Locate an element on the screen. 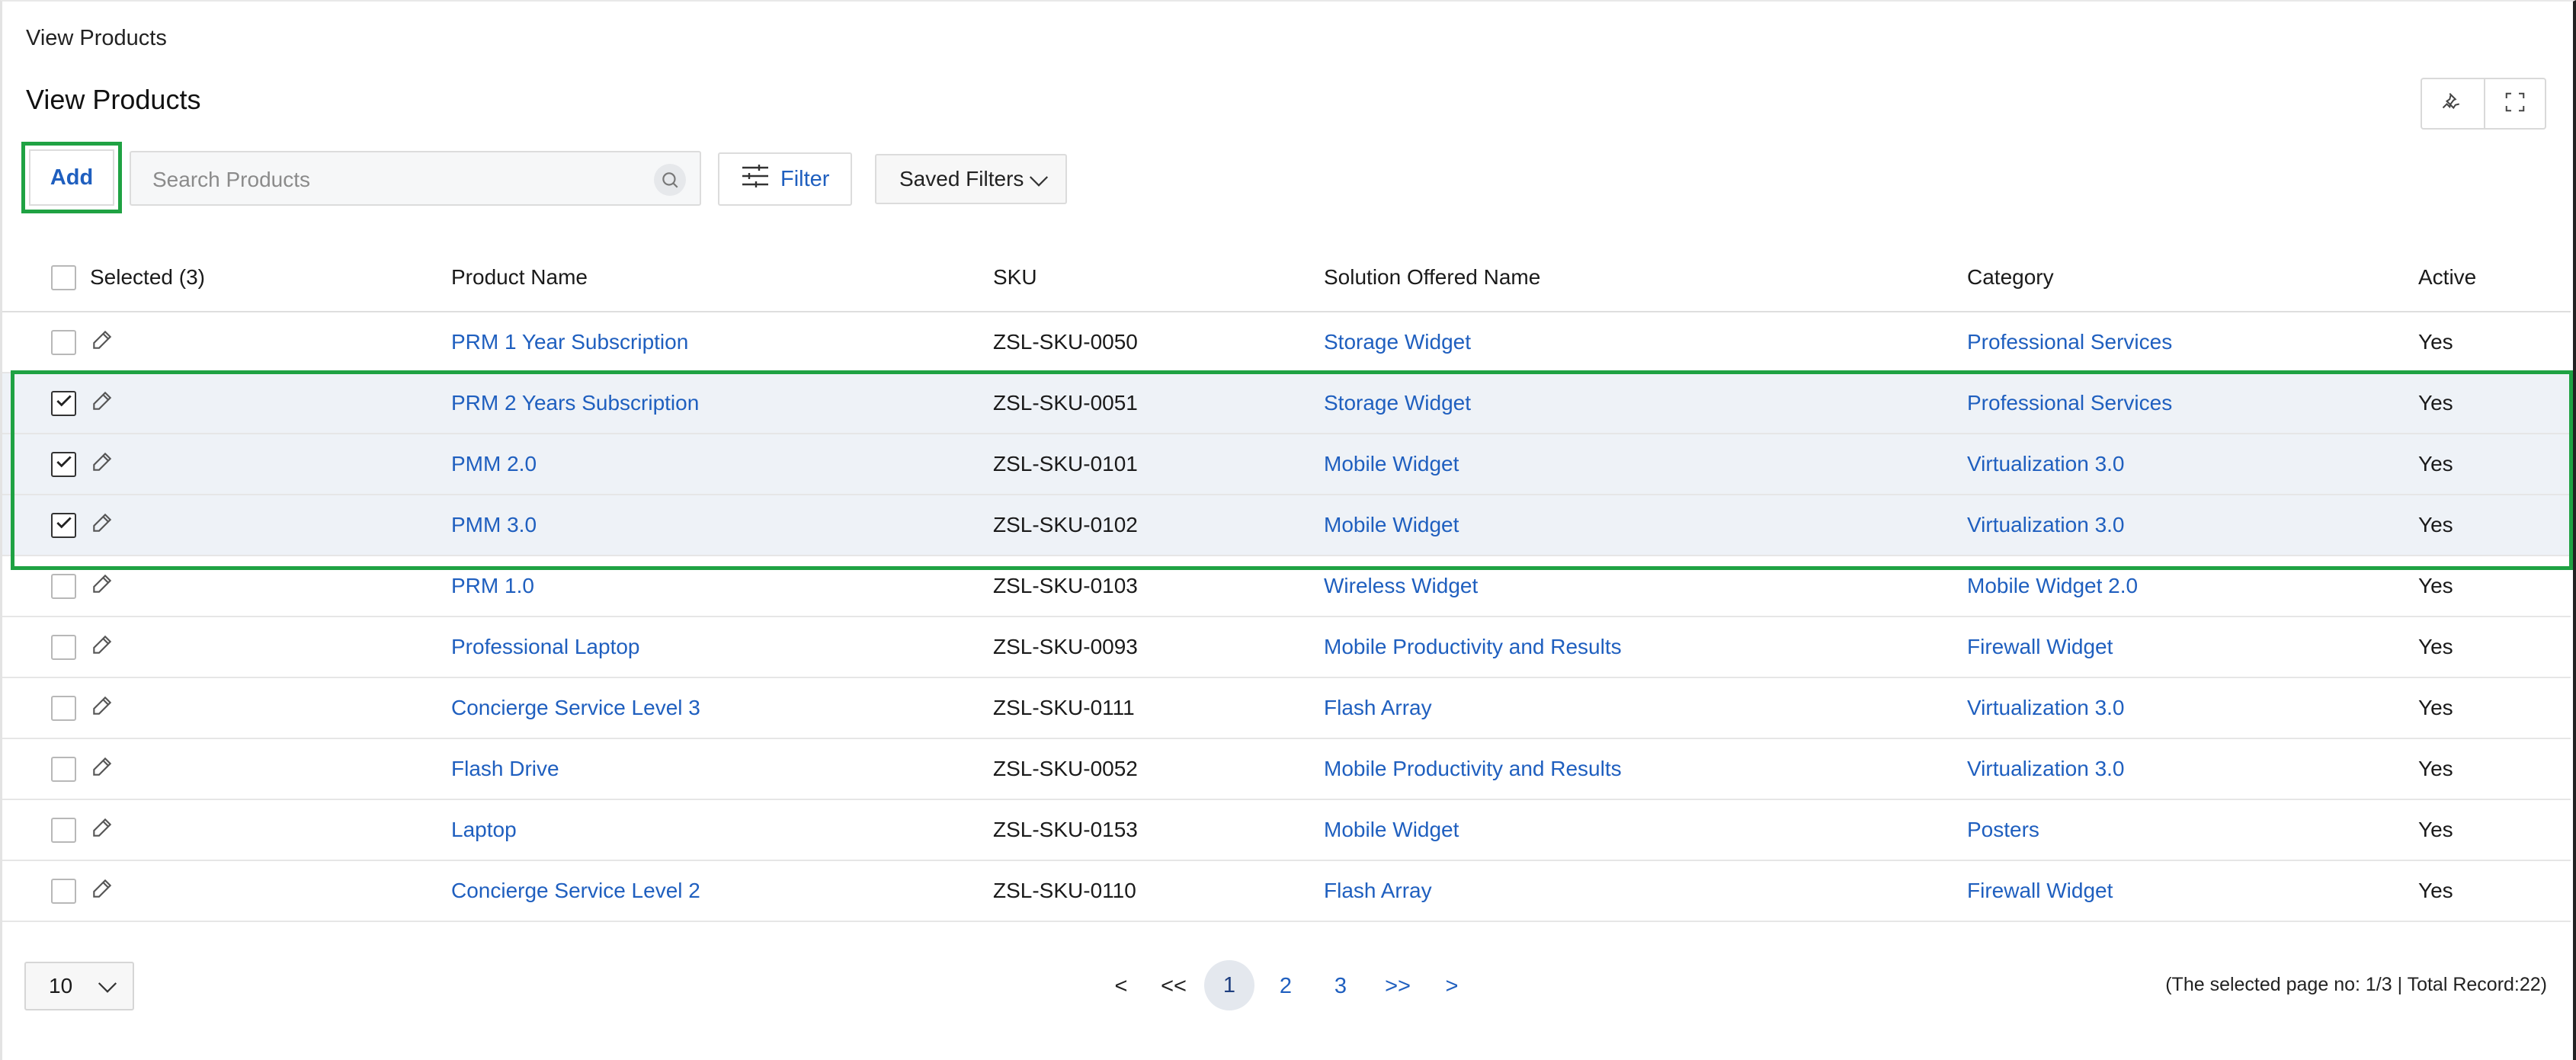 The height and width of the screenshot is (1060, 2576). product-name-link: PMM 2.0 is located at coordinates (494, 464).